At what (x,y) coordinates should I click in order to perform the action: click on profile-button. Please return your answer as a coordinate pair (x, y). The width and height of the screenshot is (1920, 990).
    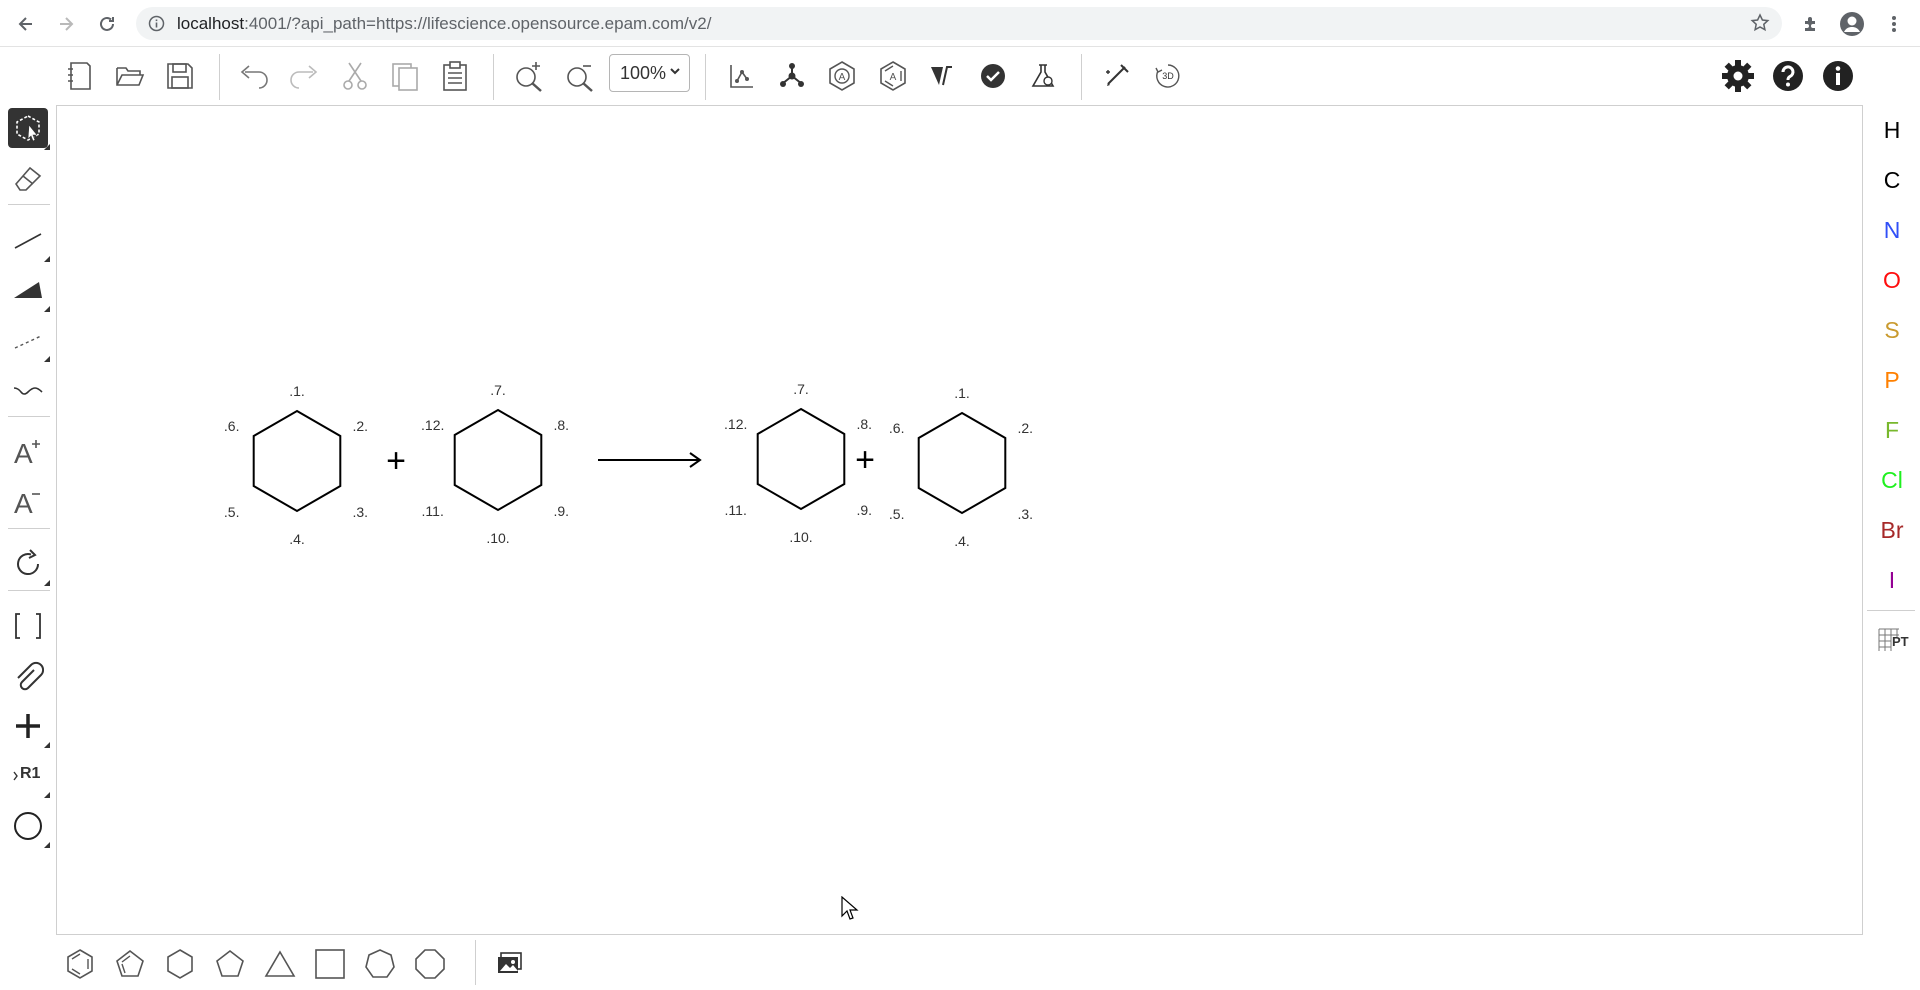
    Looking at the image, I should click on (1852, 24).